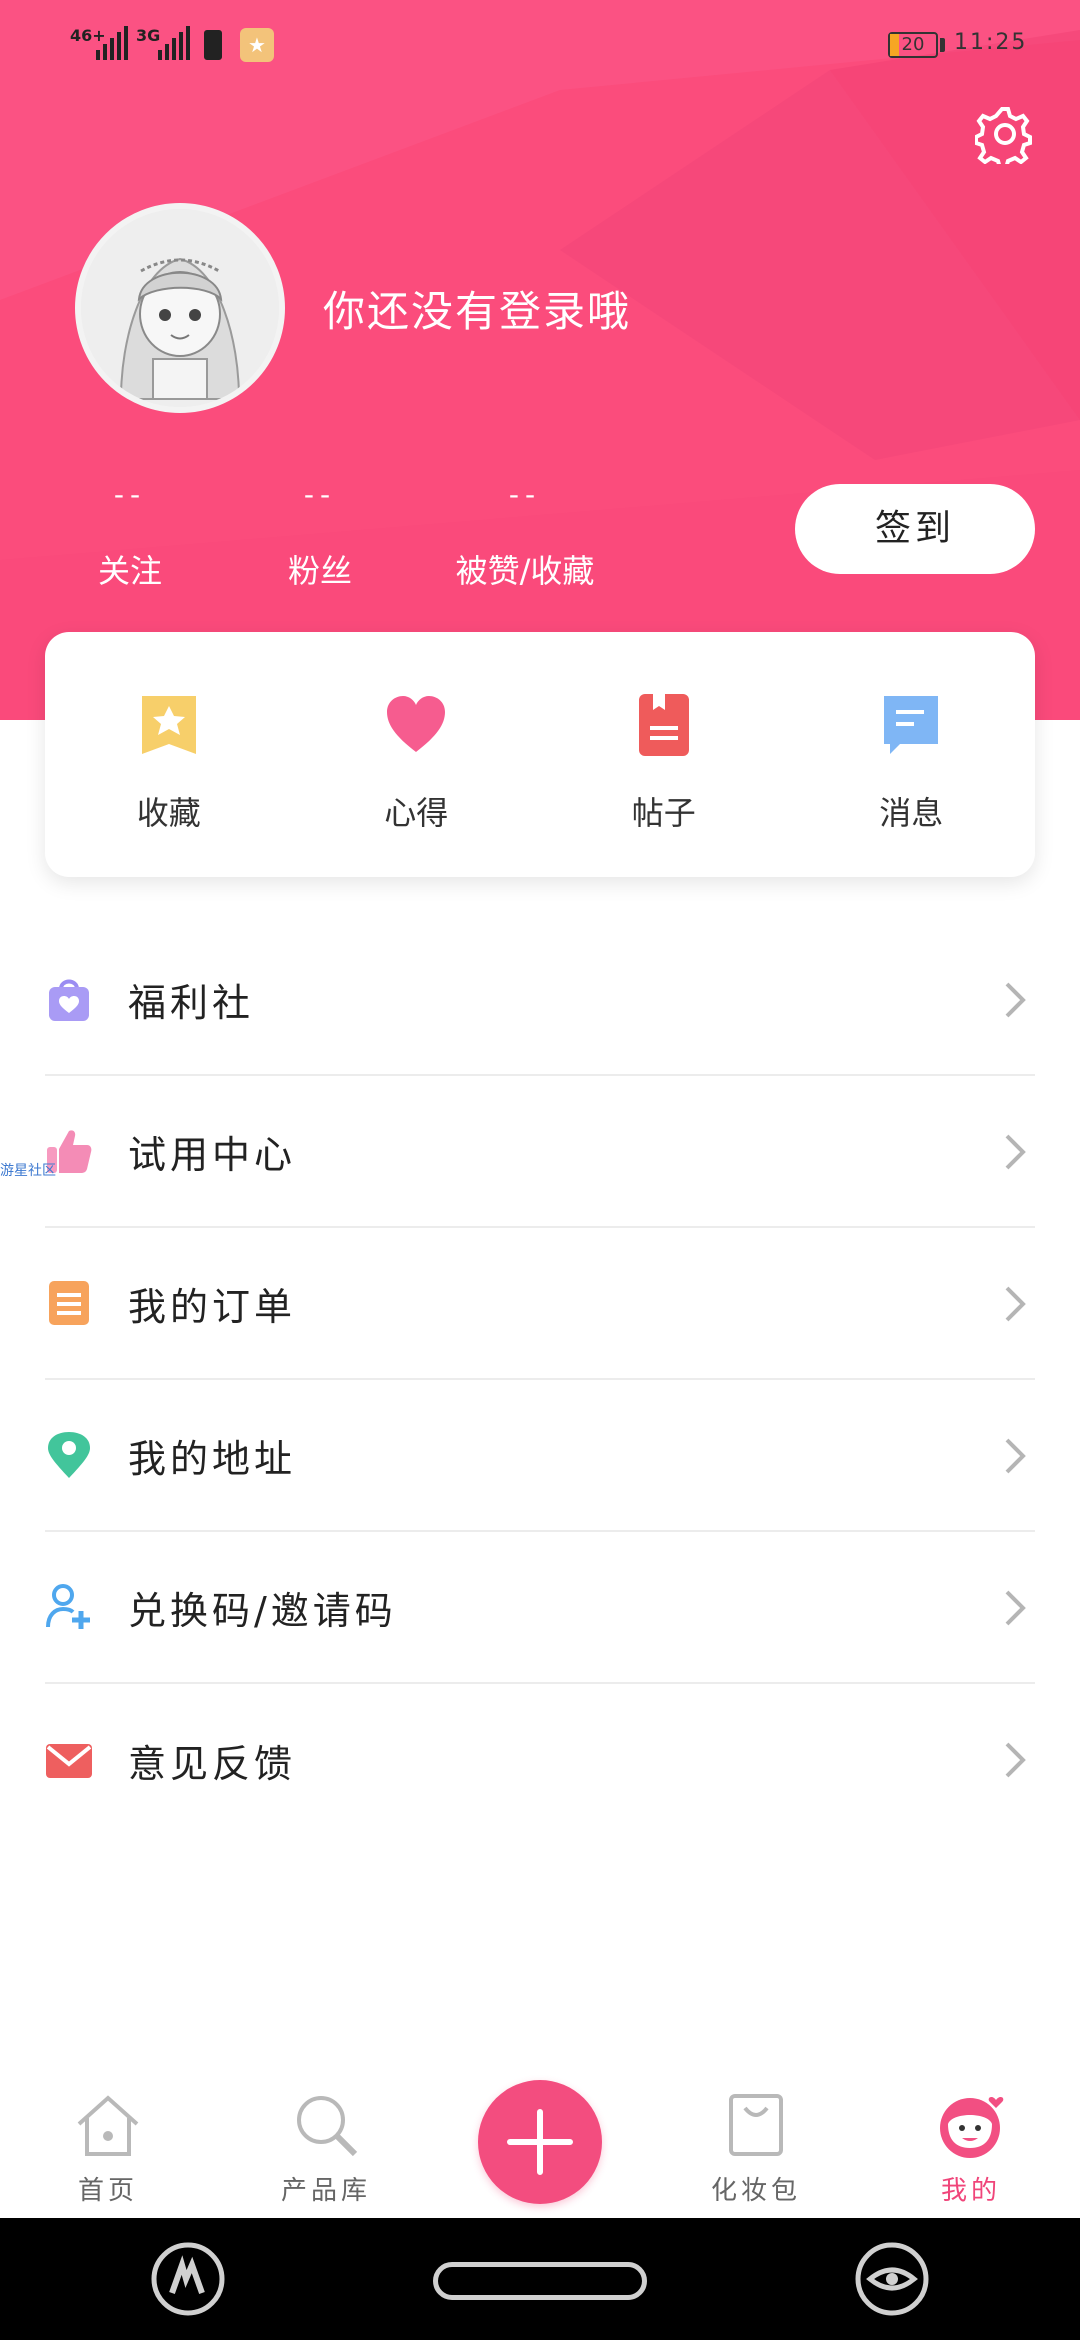 This screenshot has height=2340, width=1080. I want to click on stat-likes-favorites: -- 被赞/收藏, so click(525, 535).